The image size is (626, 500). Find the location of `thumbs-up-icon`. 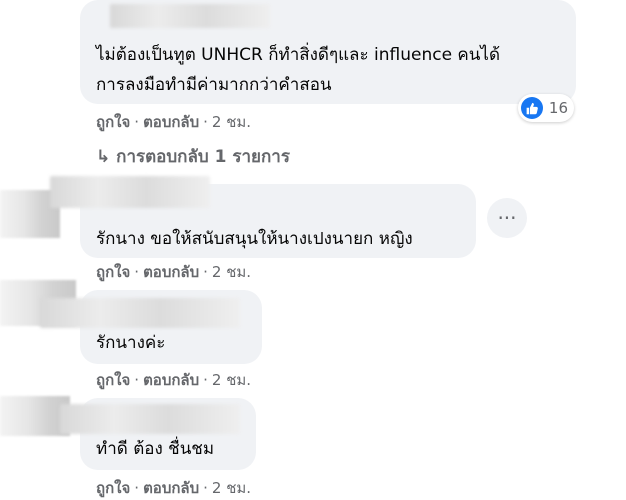

thumbs-up-icon is located at coordinates (532, 108).